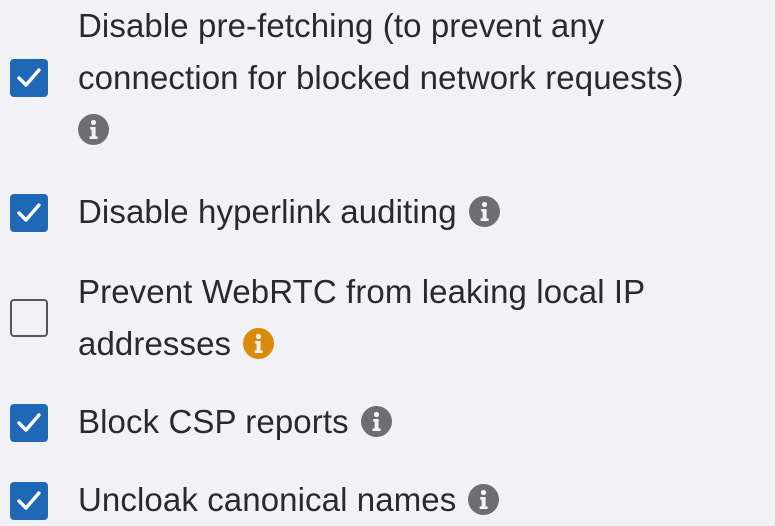  I want to click on prefetching-info-line, so click(93, 130).